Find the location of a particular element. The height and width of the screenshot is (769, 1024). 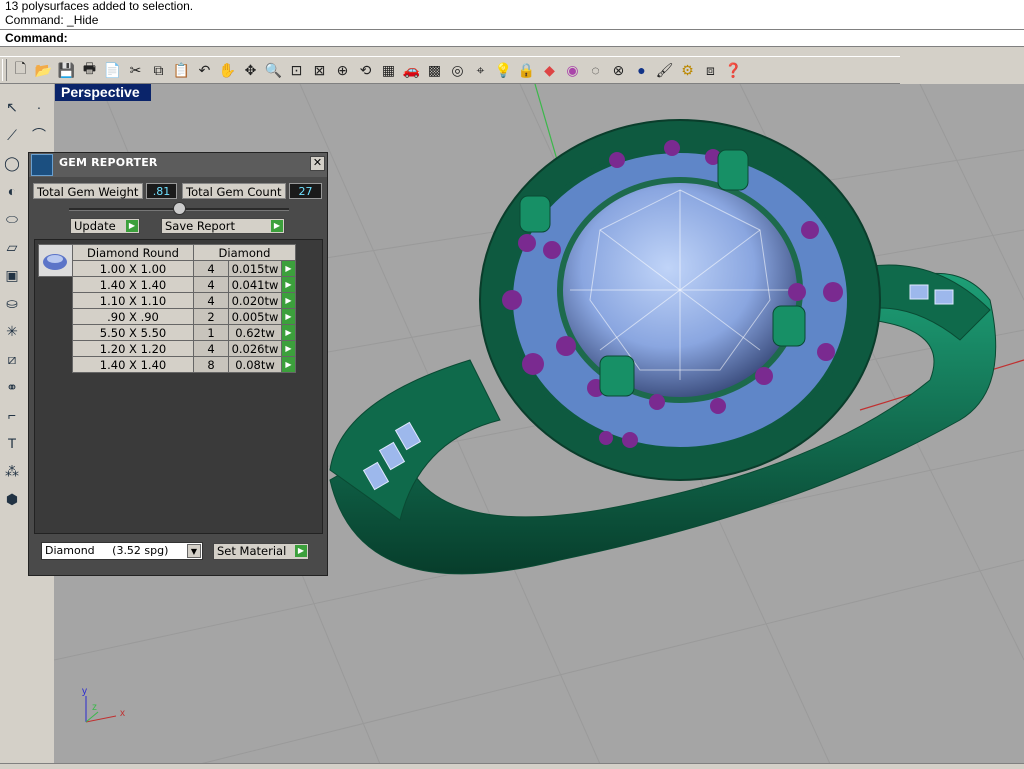

viewport-title: Perspective is located at coordinates (103, 92).